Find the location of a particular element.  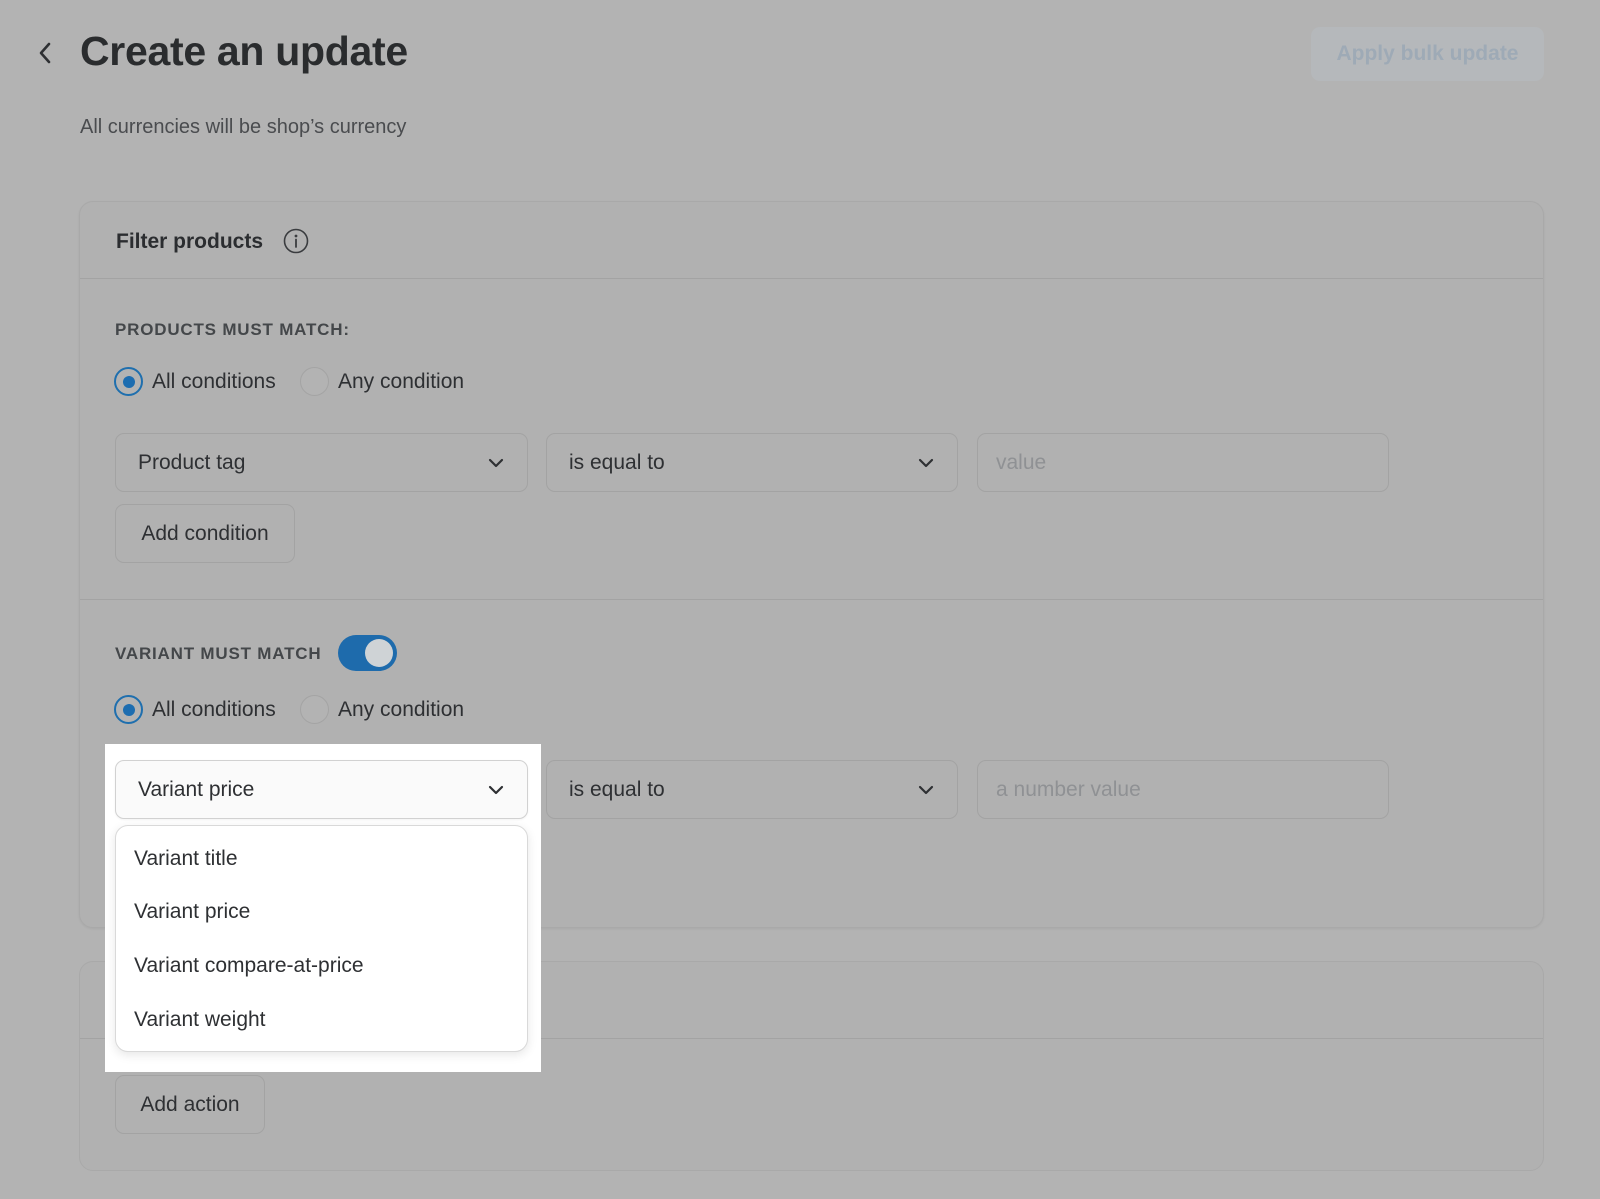

products-radio-any-condition: Any condition is located at coordinates (382, 381).